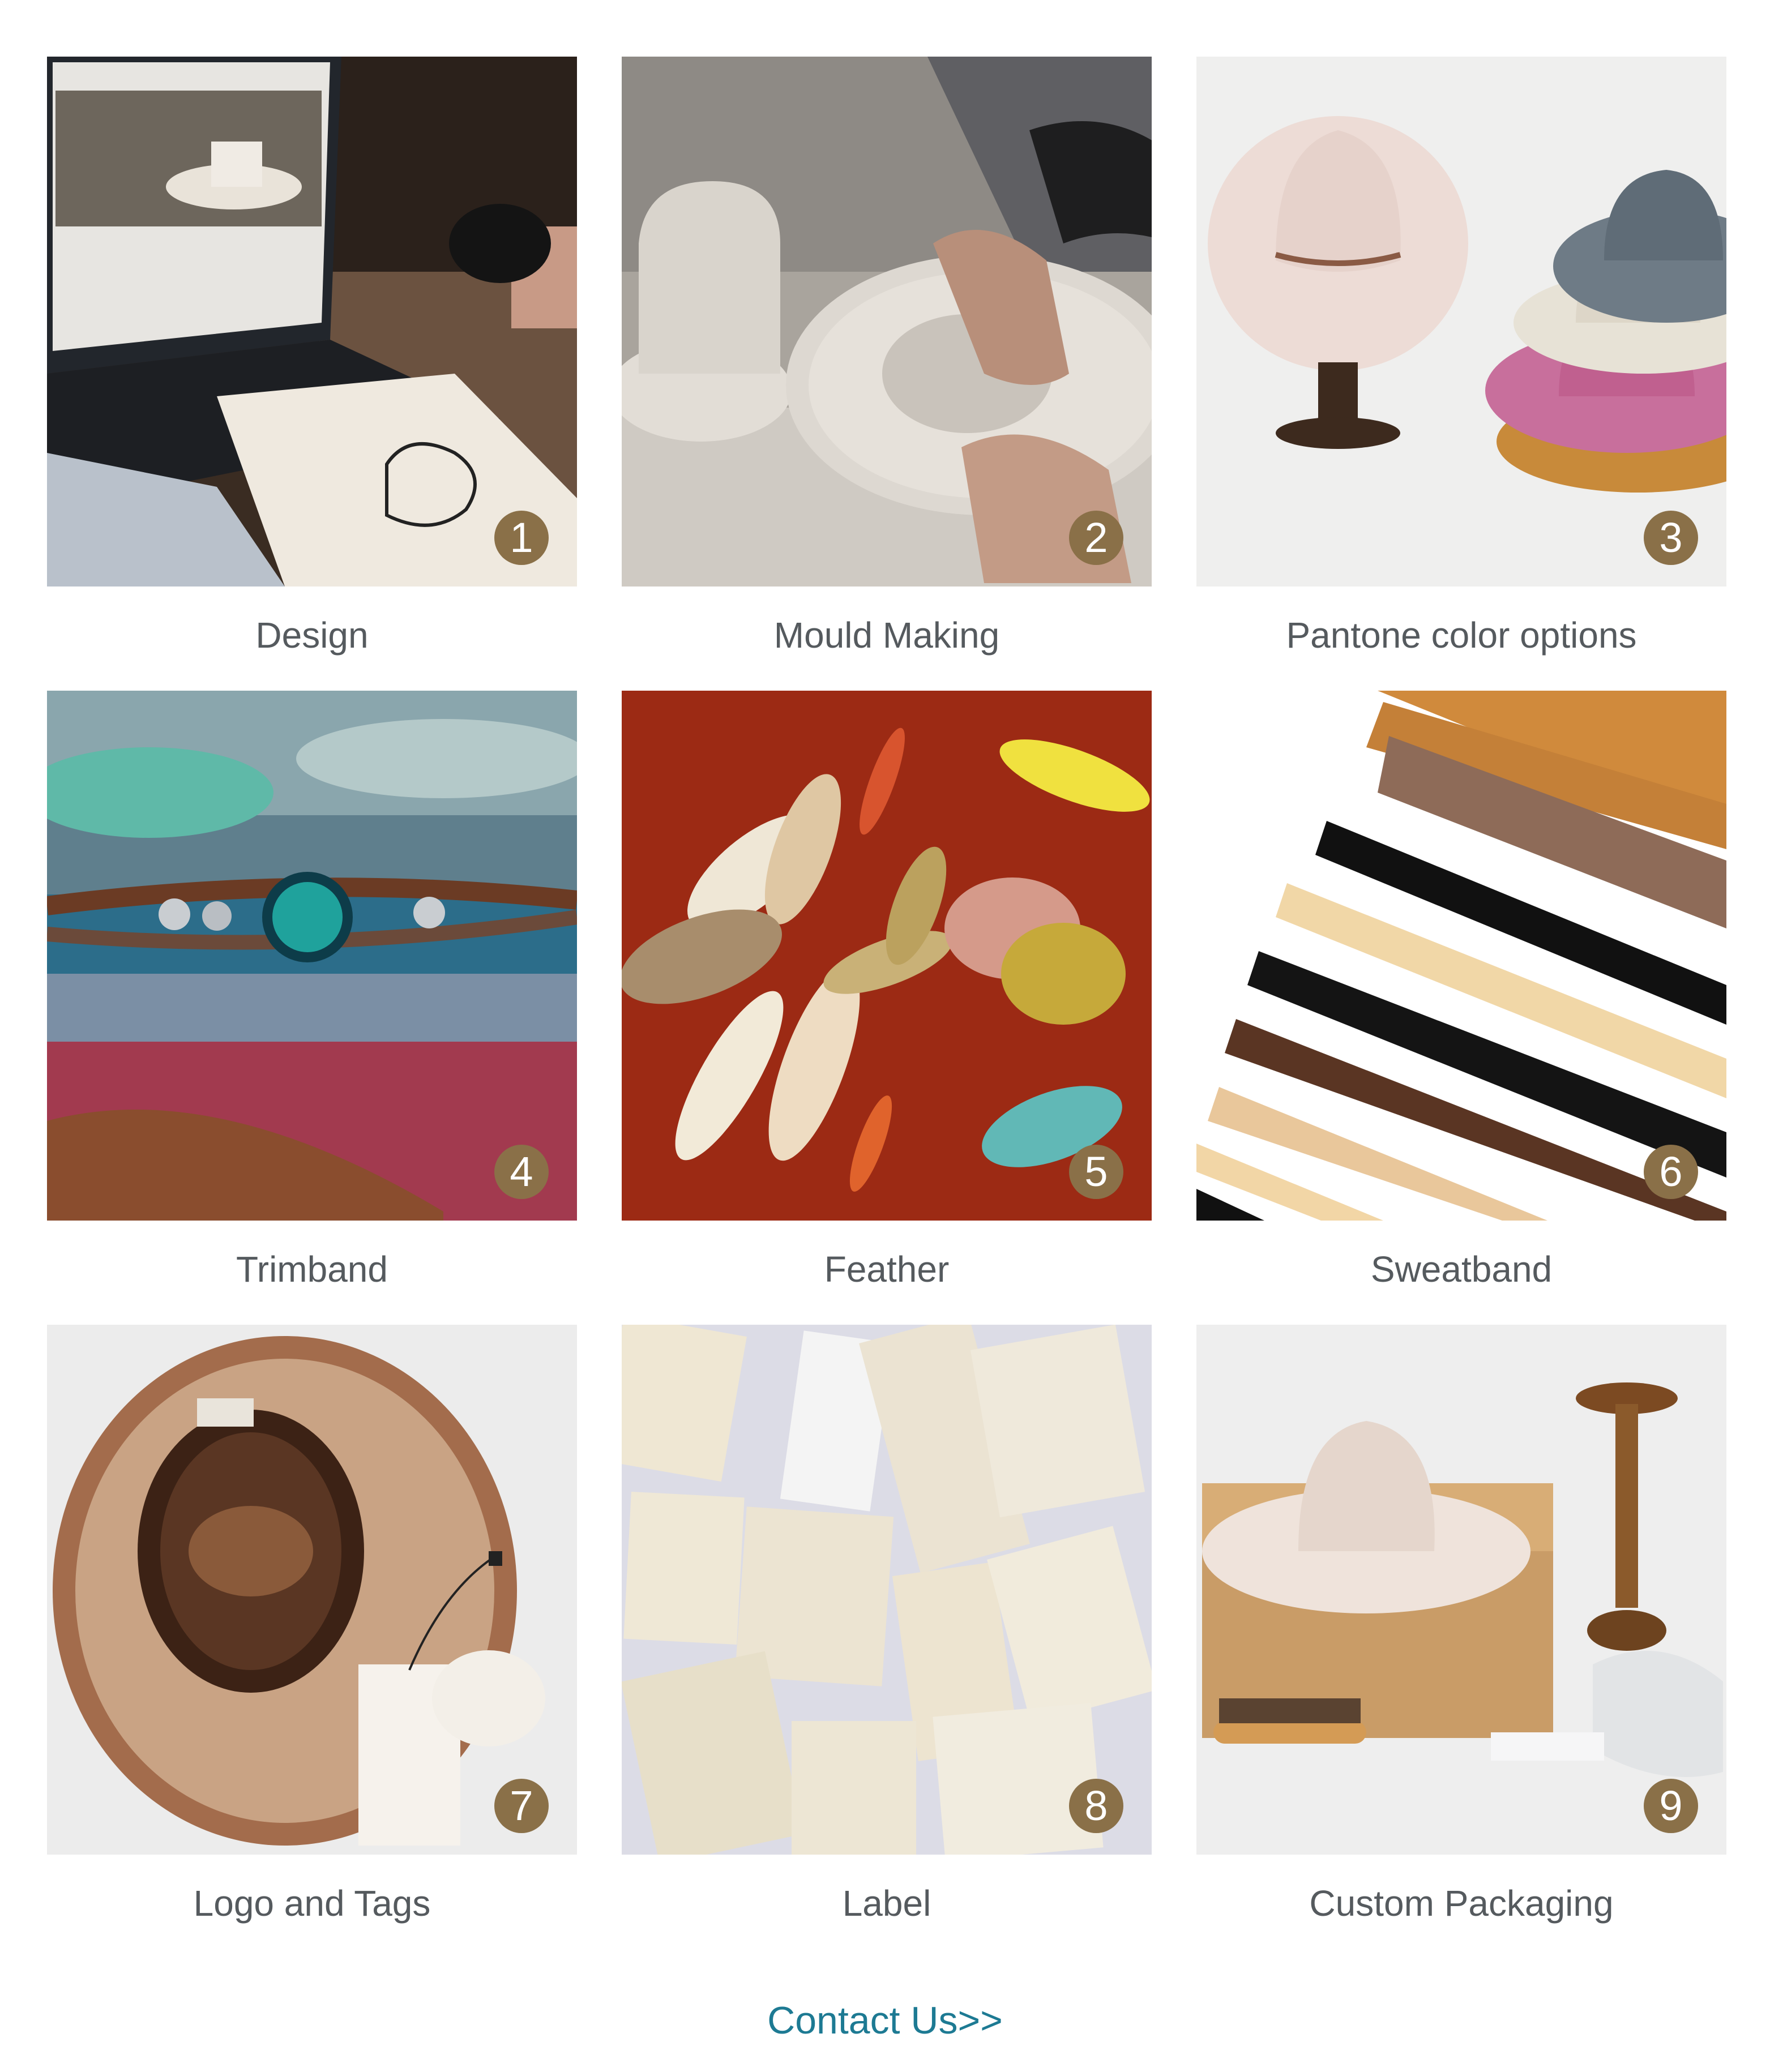 This screenshot has width=1770, height=2072. Describe the element at coordinates (521, 1172) in the screenshot. I see `step-number-badge: 4` at that location.